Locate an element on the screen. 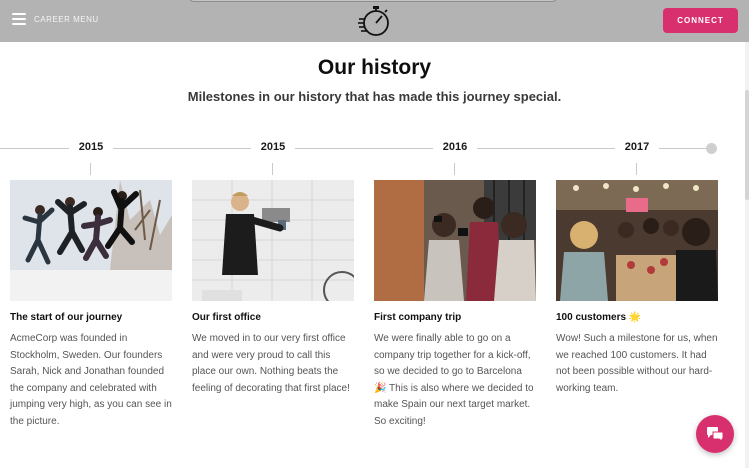 The width and height of the screenshot is (749, 468). timeline-year: 2017 is located at coordinates (637, 147).